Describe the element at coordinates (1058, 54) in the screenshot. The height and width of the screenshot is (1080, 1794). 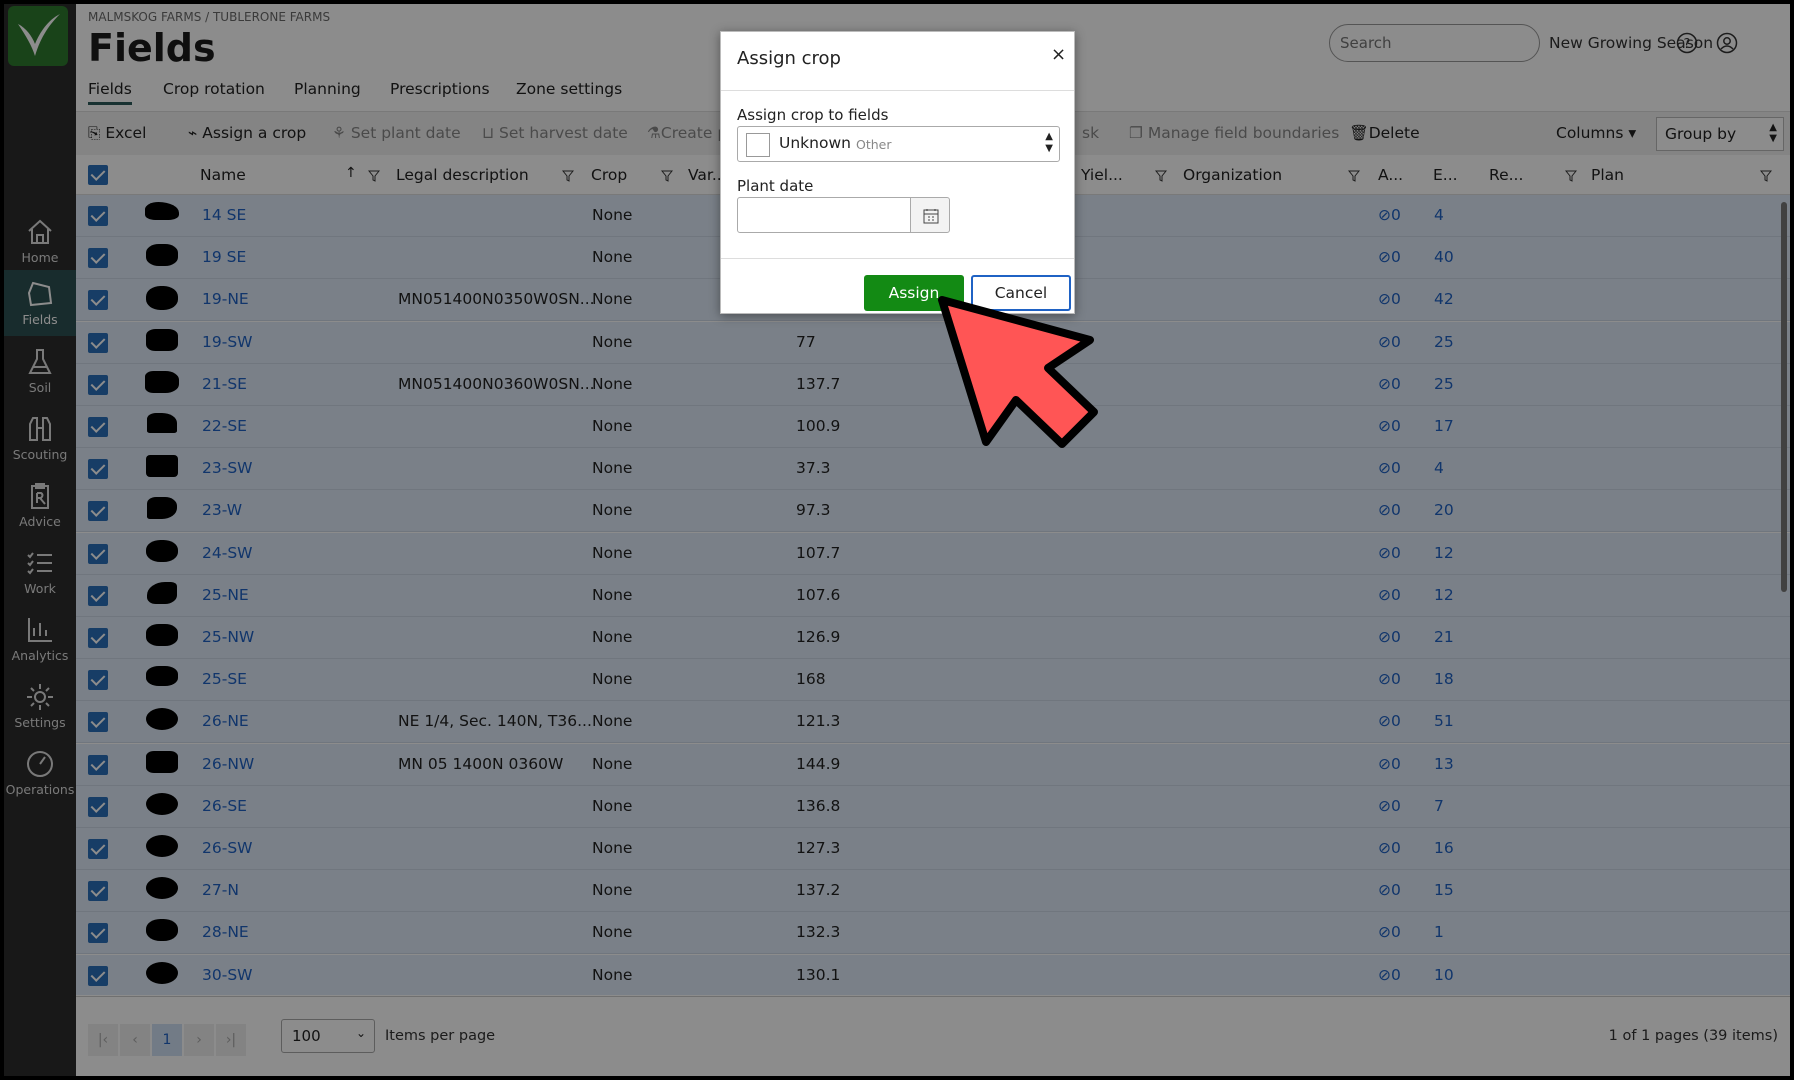
I see `close-icon: ×` at that location.